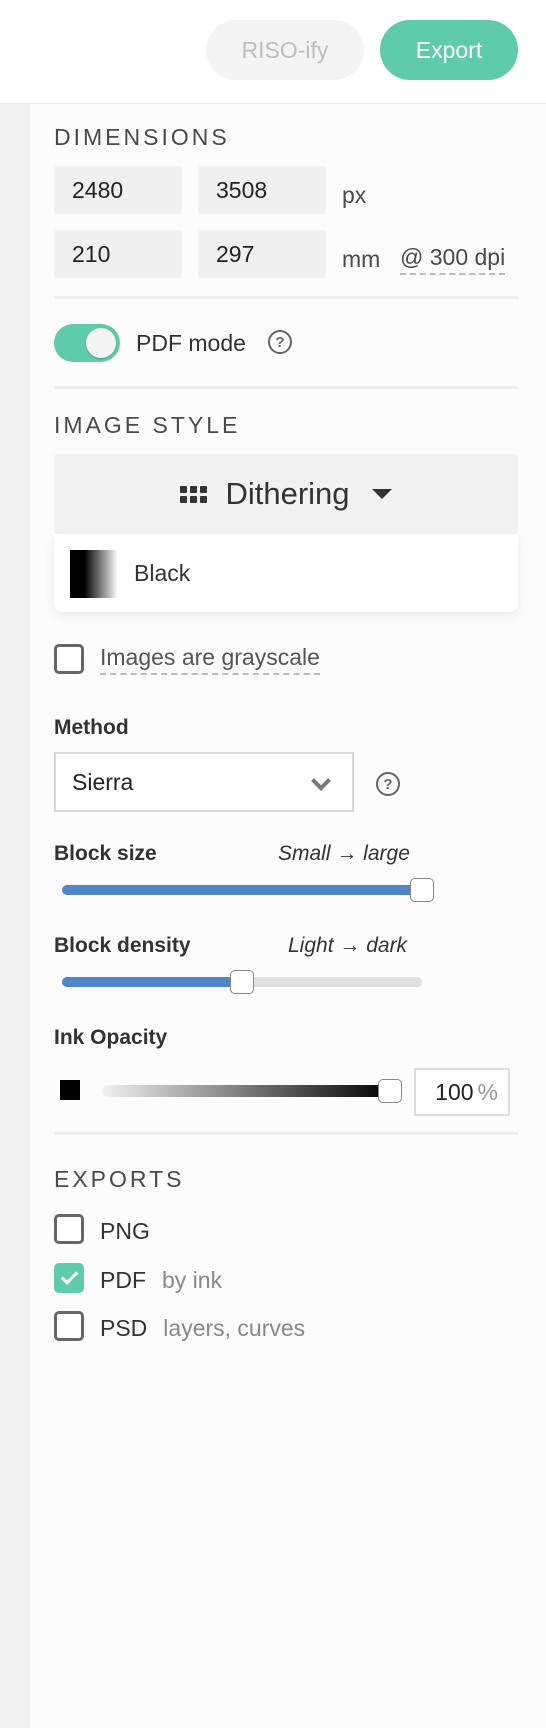  I want to click on riso-ify-button: RISO-ify, so click(285, 50).